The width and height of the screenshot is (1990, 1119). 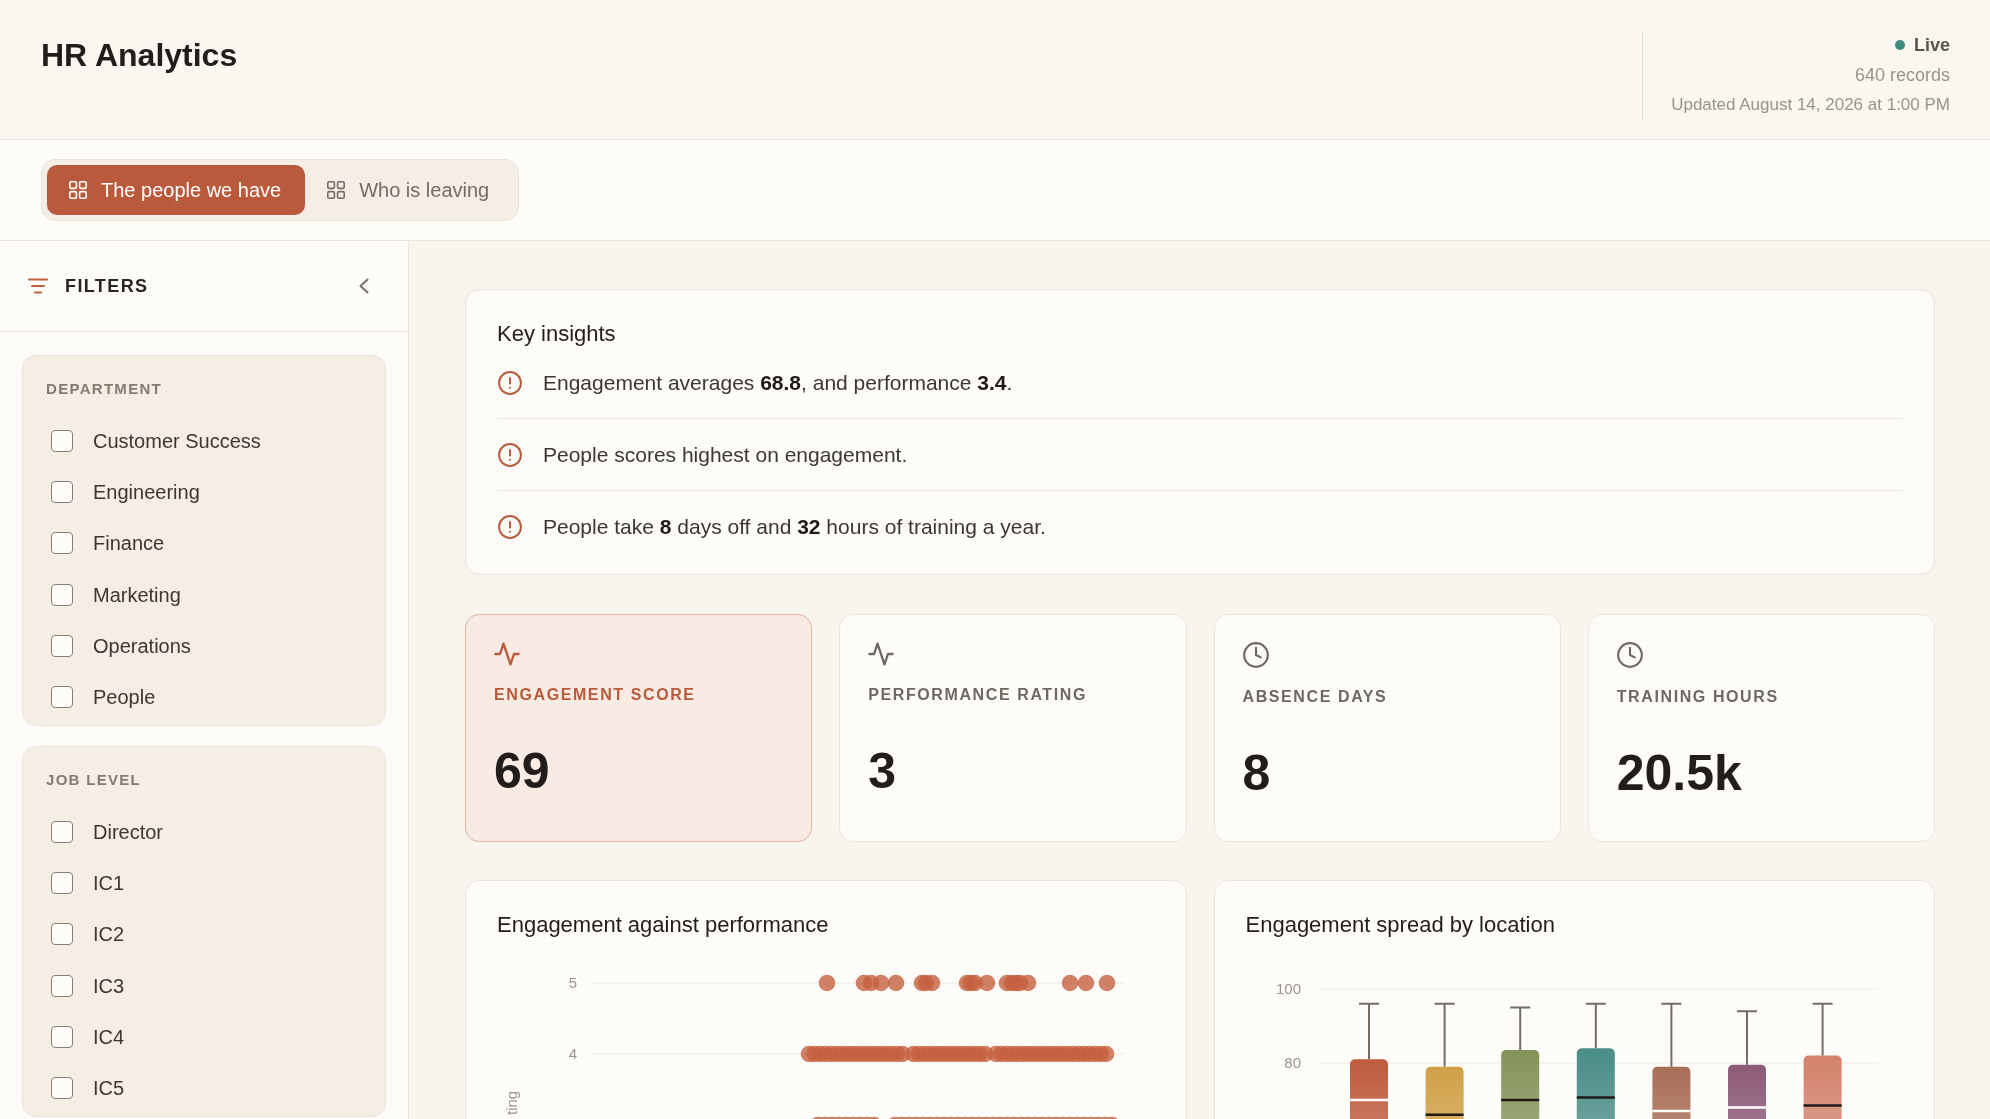 I want to click on checkbox-label: IC5, so click(x=109, y=1088).